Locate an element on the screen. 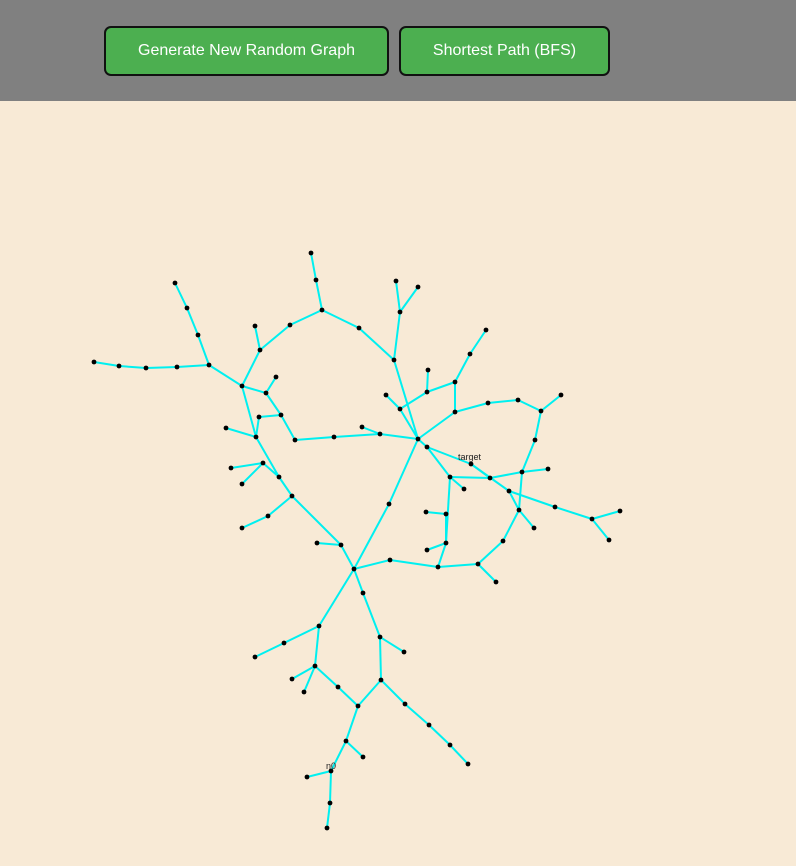 The width and height of the screenshot is (796, 866). generate-random-graph-button: Generate New Random Graph is located at coordinates (246, 51).